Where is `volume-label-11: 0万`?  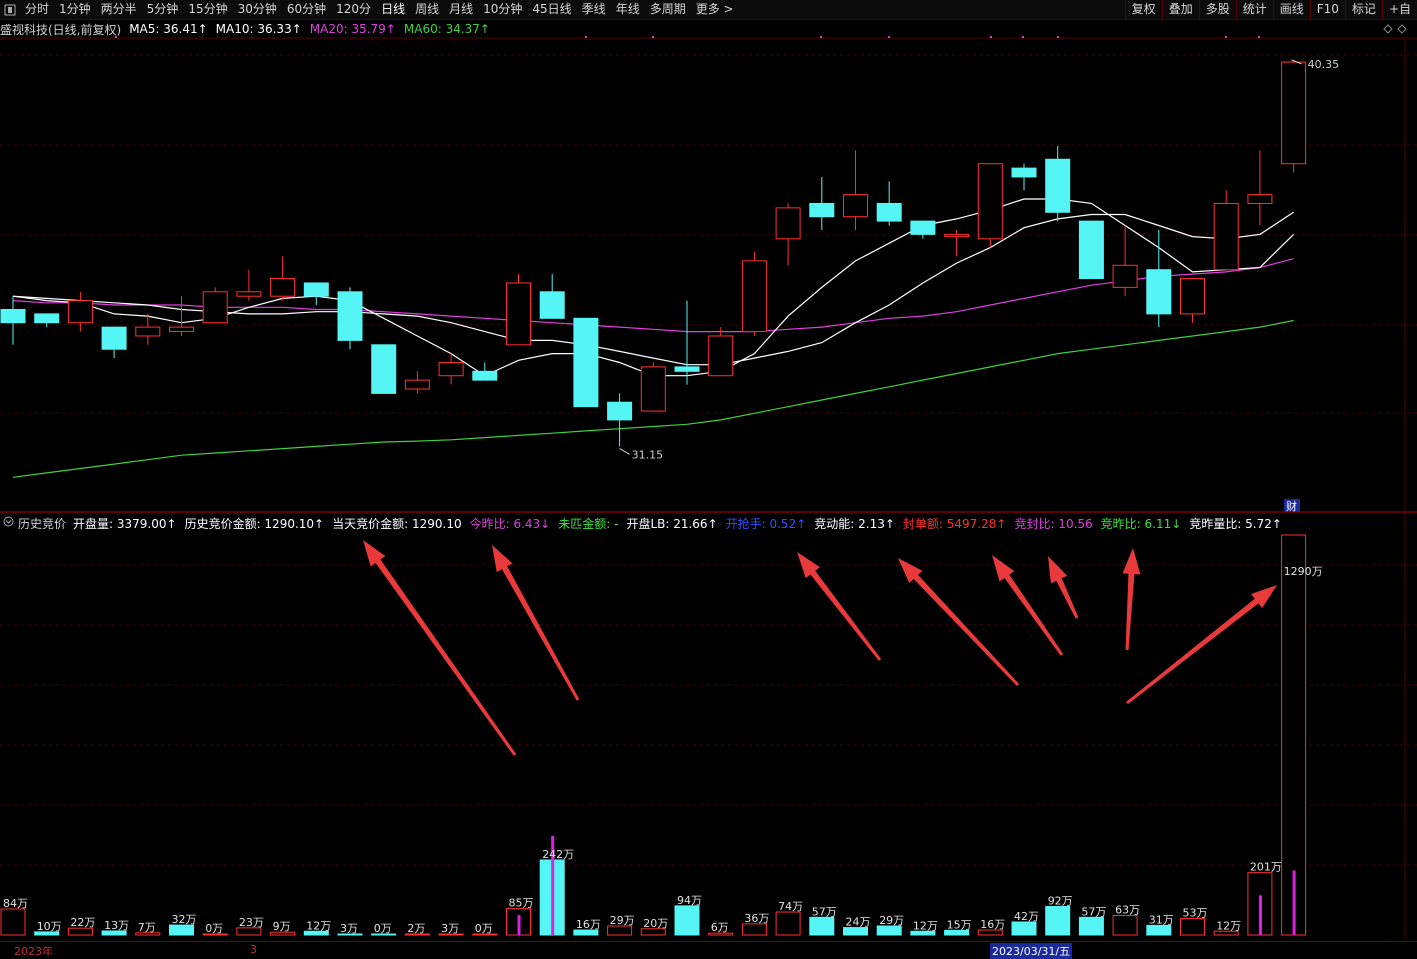
volume-label-11: 0万 is located at coordinates (383, 928).